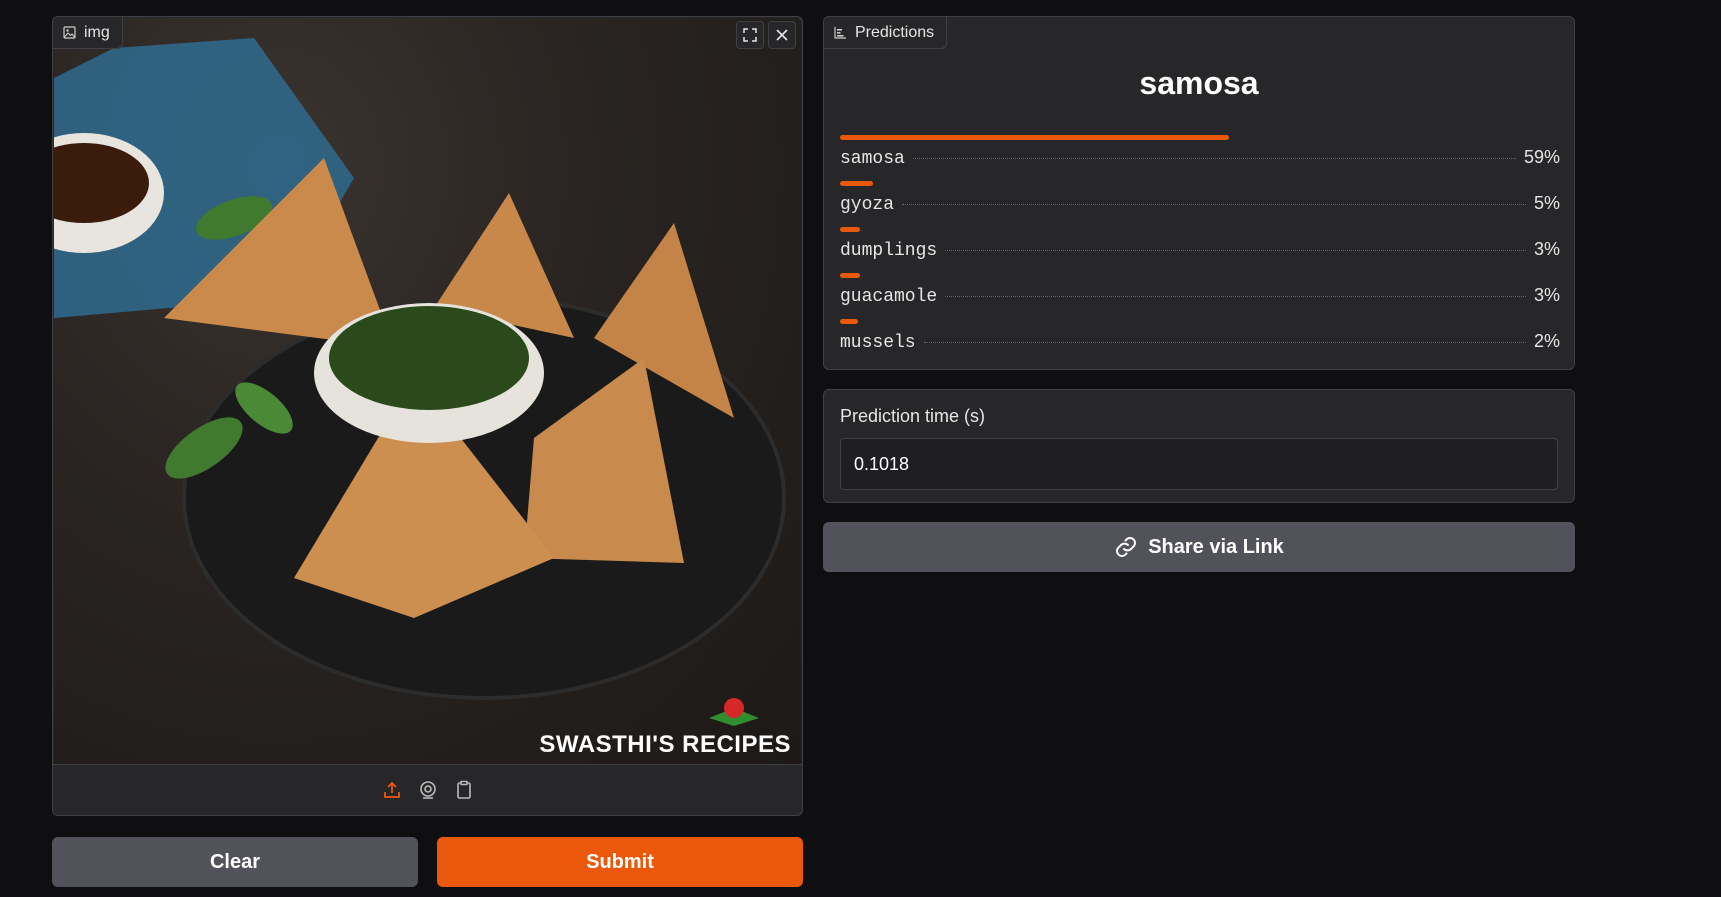 This screenshot has height=897, width=1721. What do you see at coordinates (872, 159) in the screenshot?
I see `prediction-label: samosa` at bounding box center [872, 159].